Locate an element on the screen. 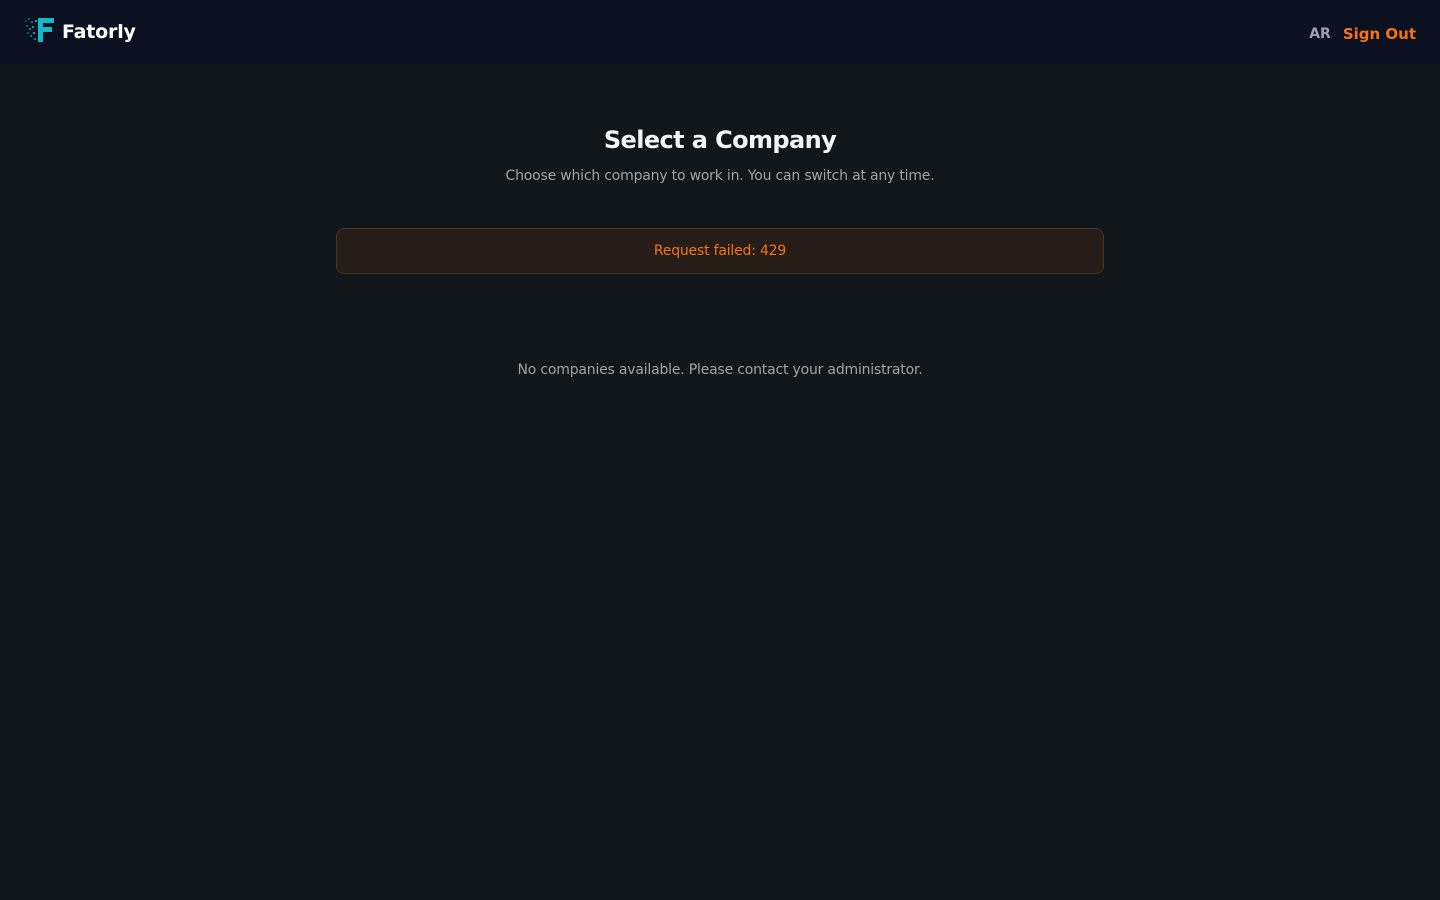  page-title: Select a Company is located at coordinates (720, 140).